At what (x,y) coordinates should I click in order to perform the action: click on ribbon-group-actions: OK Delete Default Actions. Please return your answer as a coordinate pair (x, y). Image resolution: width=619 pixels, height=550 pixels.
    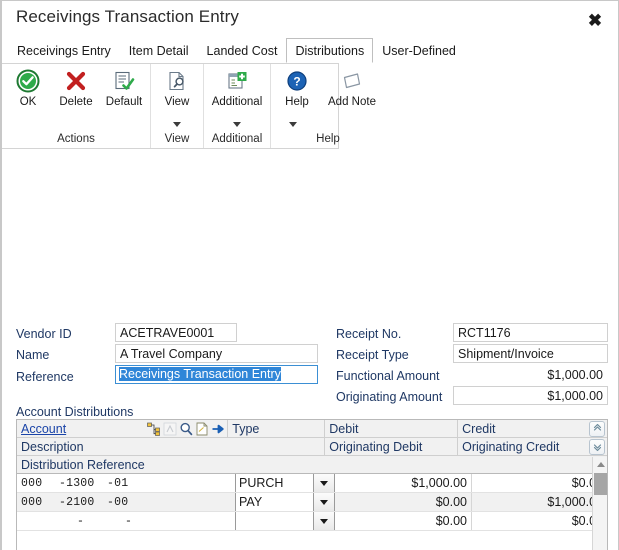
    Looking at the image, I should click on (76, 106).